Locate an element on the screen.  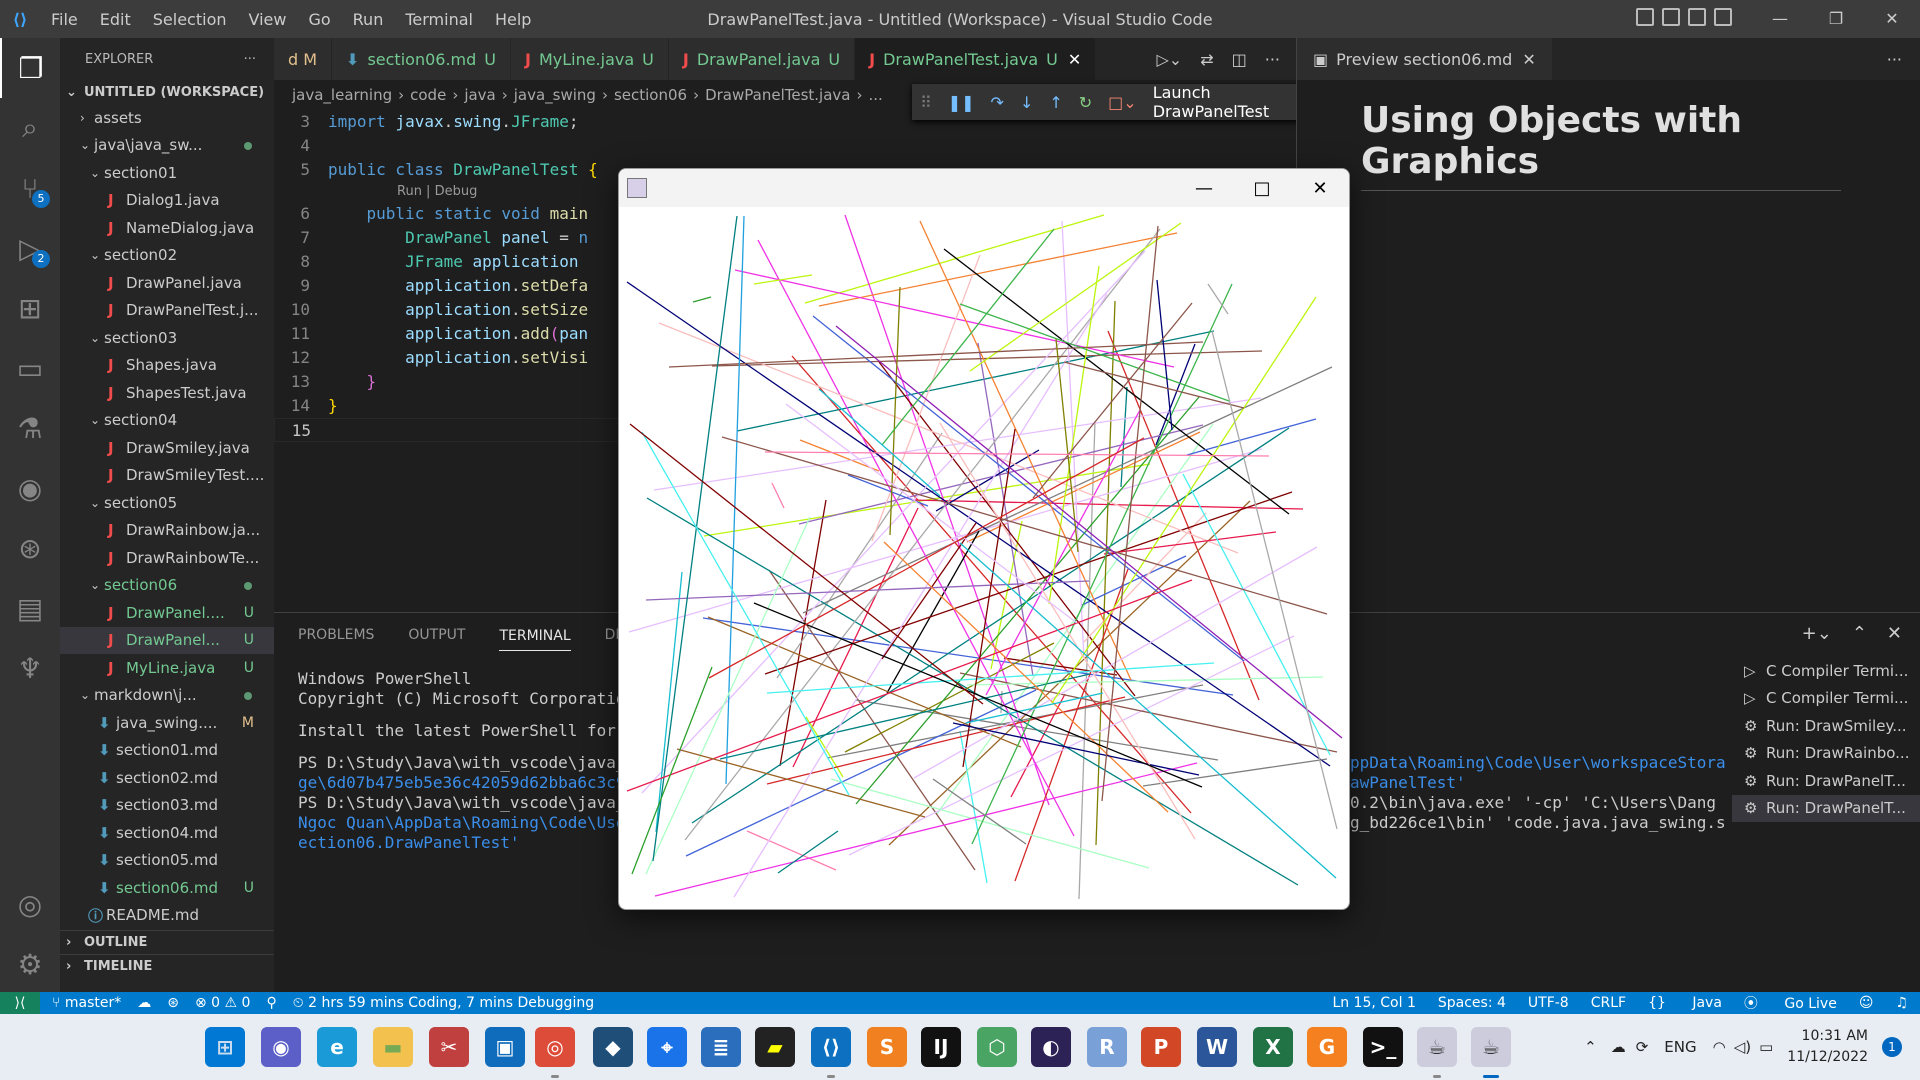
tab-output: OUTPUT is located at coordinates (436, 635).